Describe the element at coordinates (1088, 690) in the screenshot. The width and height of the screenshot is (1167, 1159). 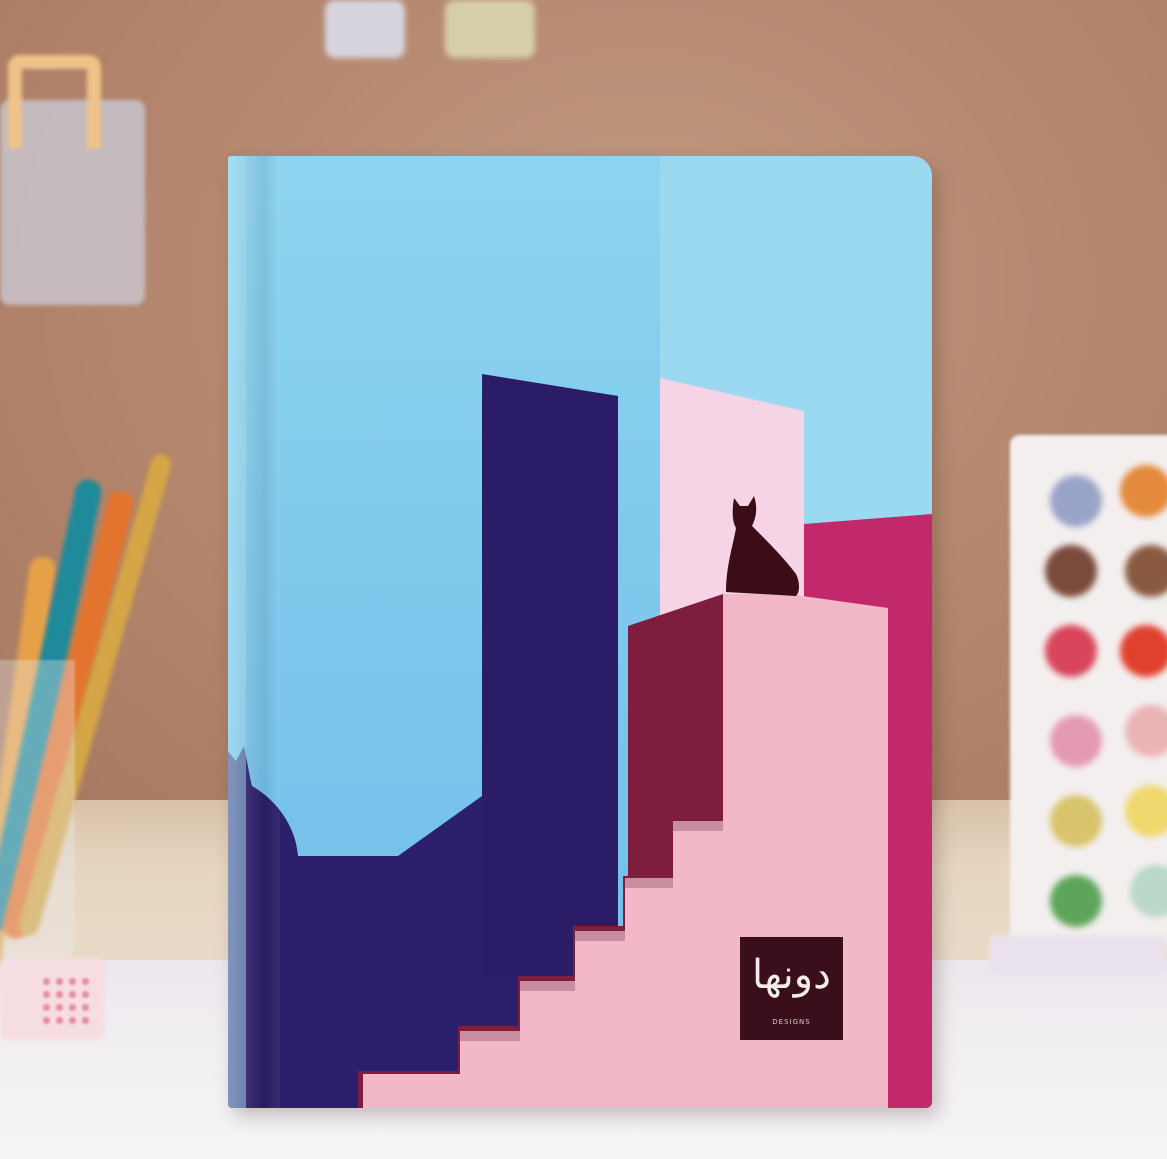
I see `sticker-sheet` at that location.